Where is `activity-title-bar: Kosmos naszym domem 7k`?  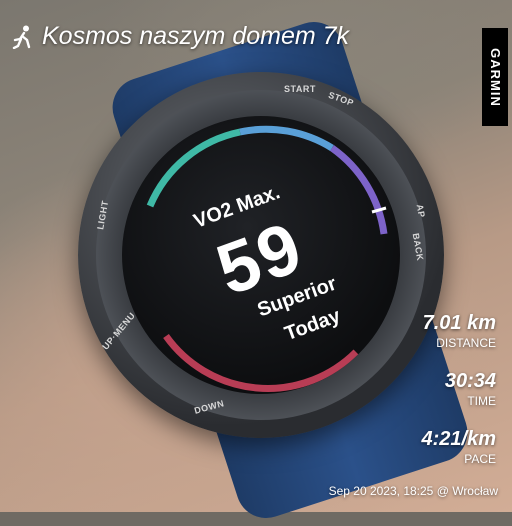 activity-title-bar: Kosmos naszym domem 7k is located at coordinates (180, 36).